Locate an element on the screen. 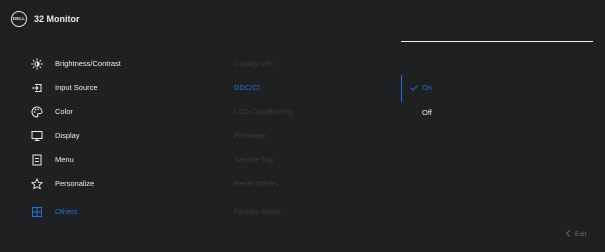  selection-divider is located at coordinates (401, 88).